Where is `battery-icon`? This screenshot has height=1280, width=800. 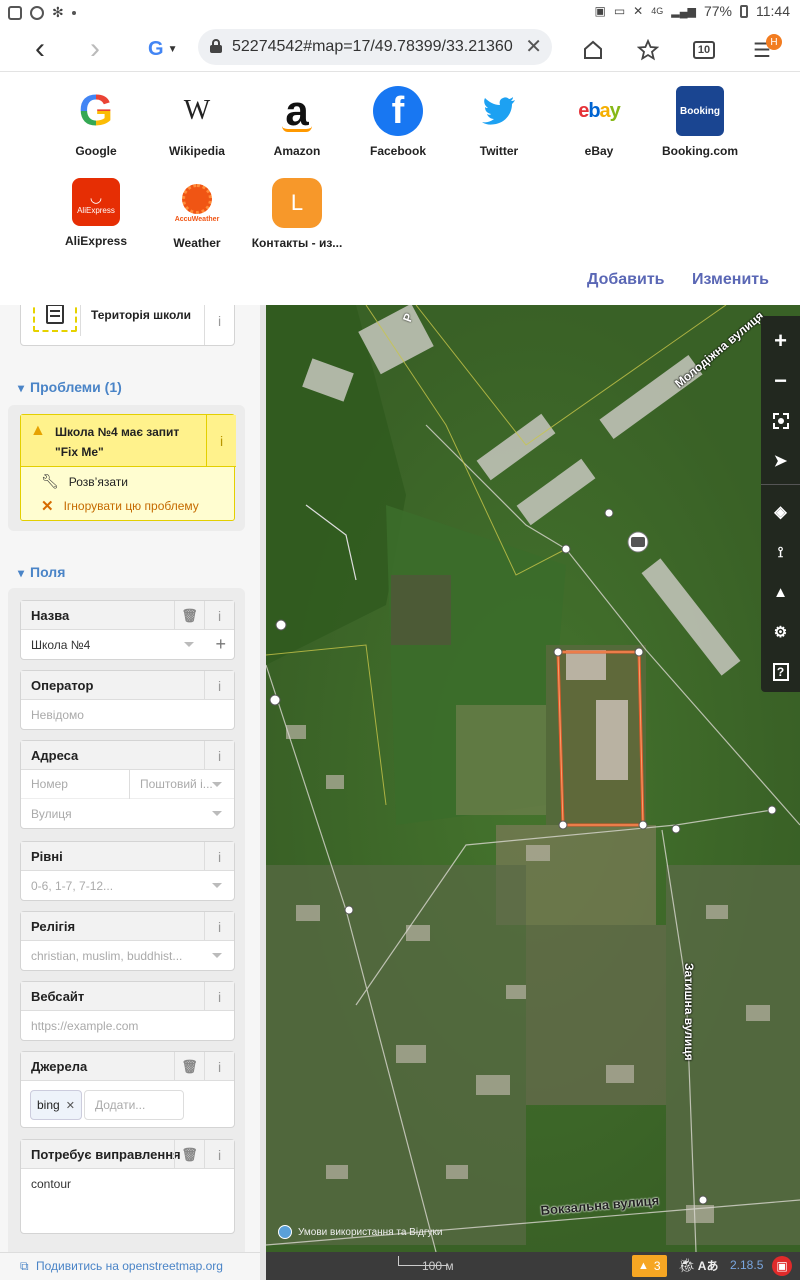 battery-icon is located at coordinates (744, 11).